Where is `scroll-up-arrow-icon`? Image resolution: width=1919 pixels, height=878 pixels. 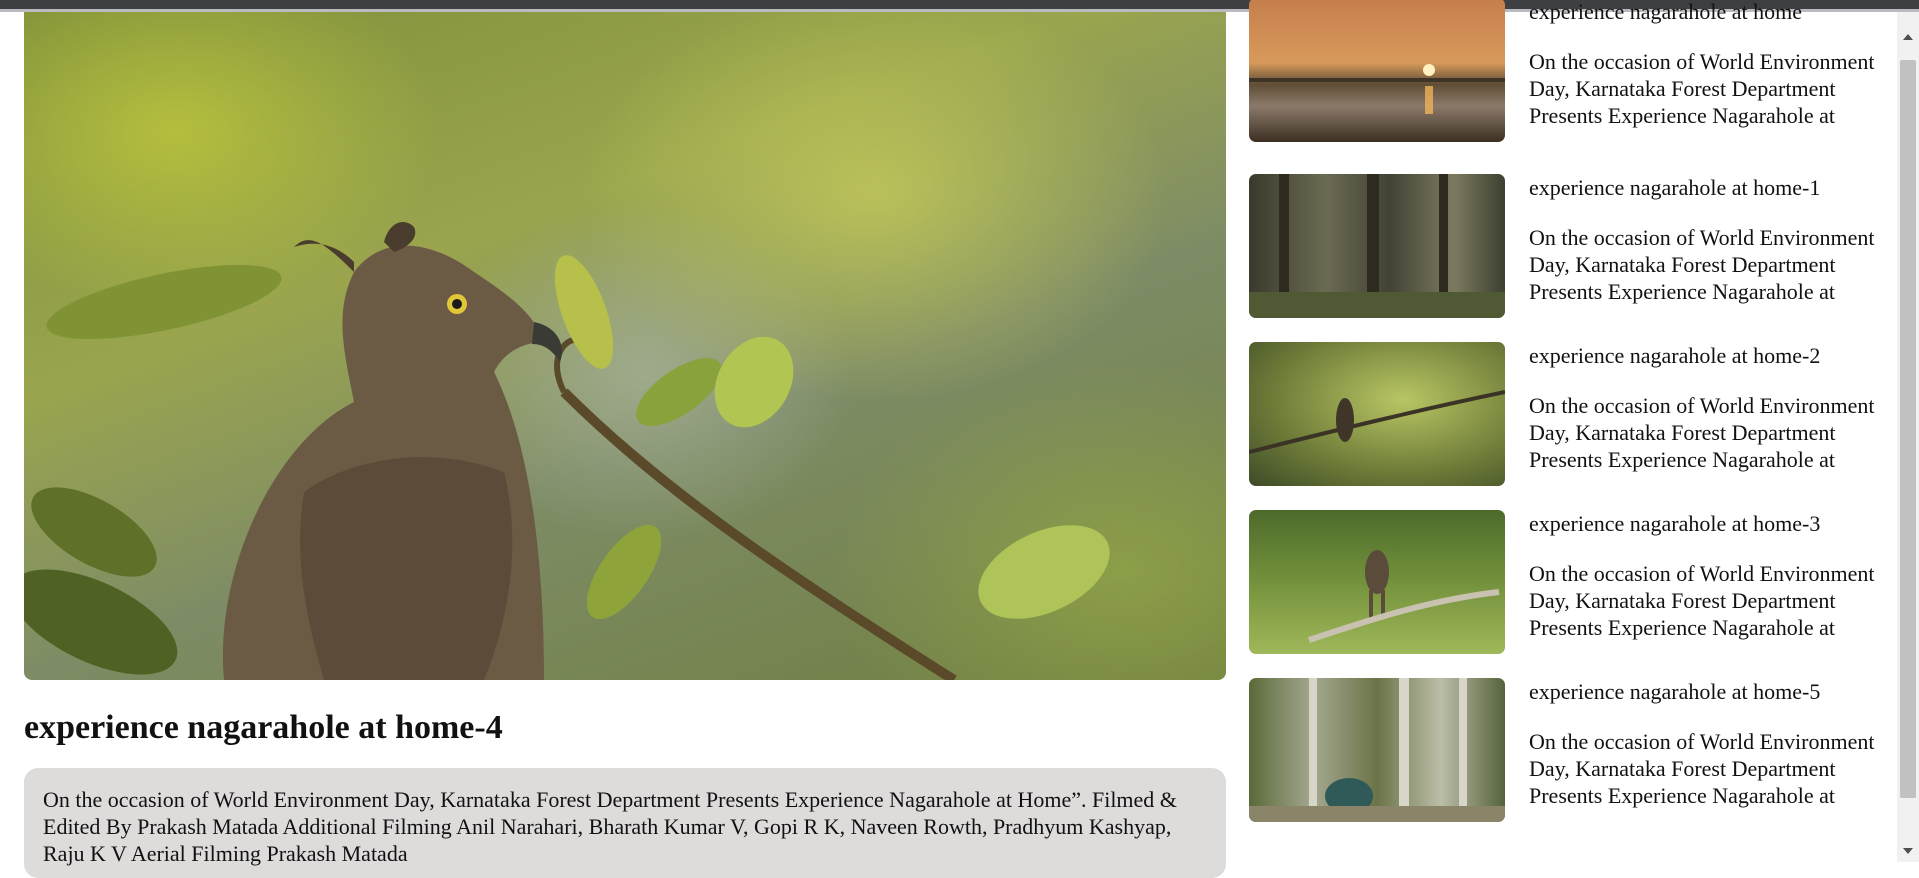 scroll-up-arrow-icon is located at coordinates (1908, 37).